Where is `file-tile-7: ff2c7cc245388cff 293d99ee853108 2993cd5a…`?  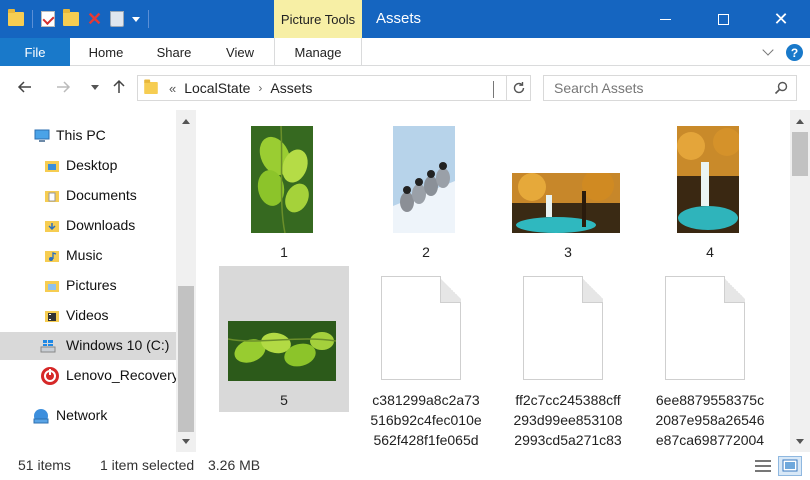 file-tile-7: ff2c7cc245388cff 293d99ee853108 2993cd5a… is located at coordinates (568, 357).